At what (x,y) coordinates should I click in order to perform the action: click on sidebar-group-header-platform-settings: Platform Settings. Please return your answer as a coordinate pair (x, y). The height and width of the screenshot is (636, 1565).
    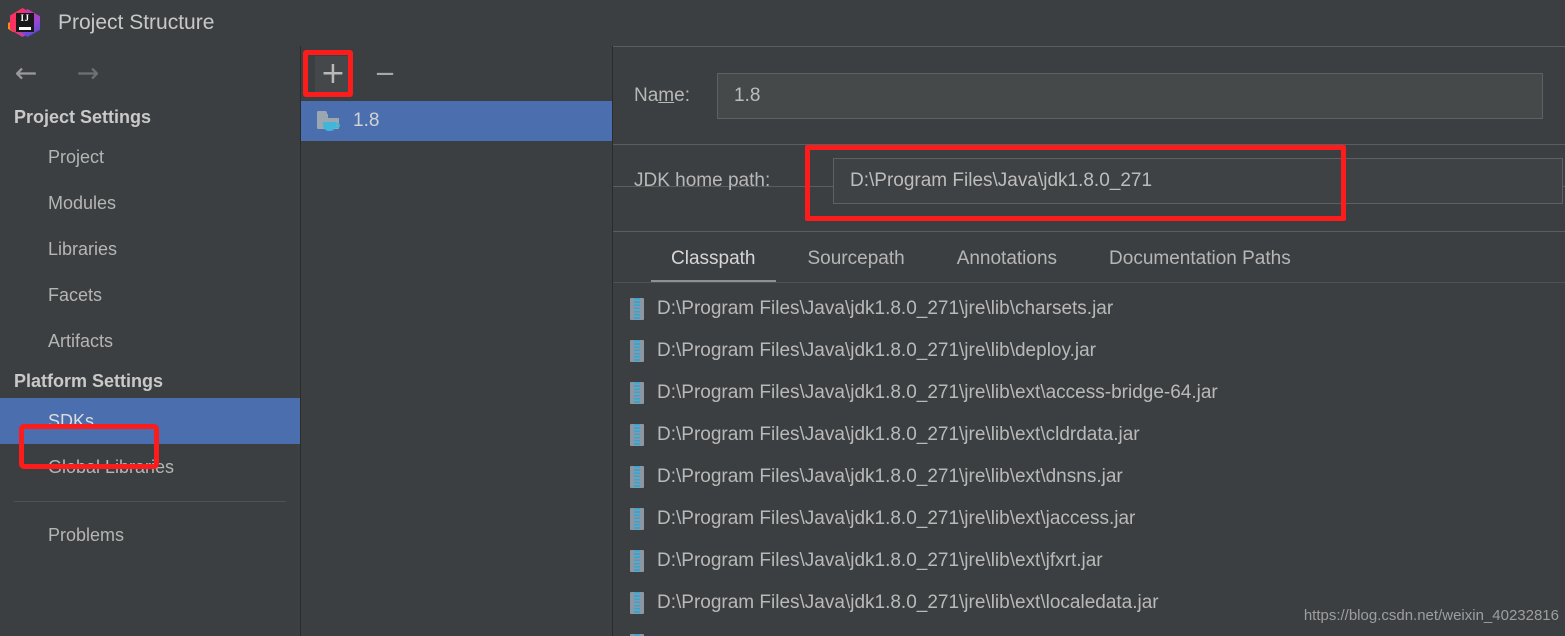
    Looking at the image, I should click on (89, 381).